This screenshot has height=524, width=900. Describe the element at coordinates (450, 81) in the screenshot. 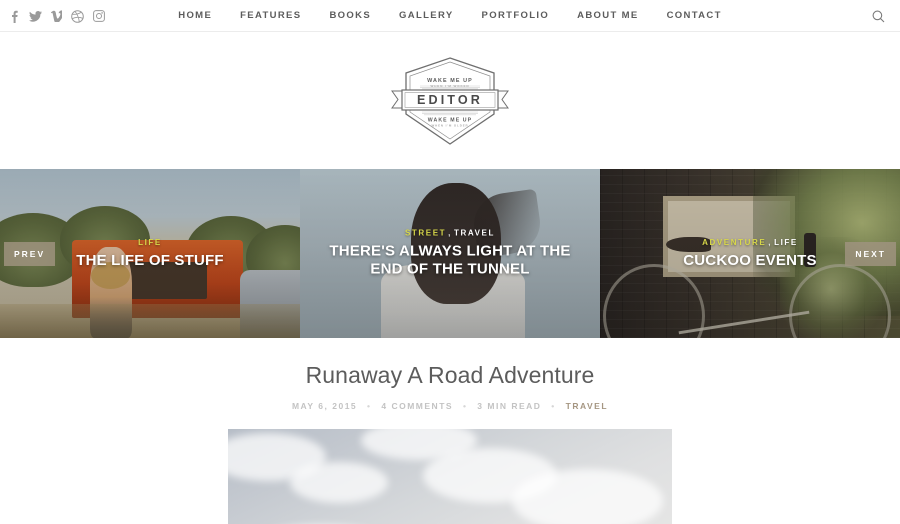

I see `badge-top-line-1: WAKE ME UP` at that location.